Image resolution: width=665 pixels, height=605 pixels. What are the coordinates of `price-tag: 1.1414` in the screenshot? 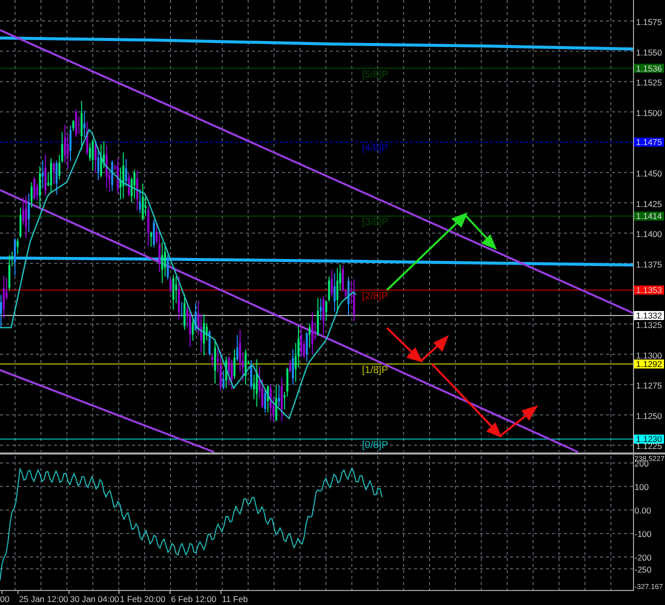 It's located at (649, 216).